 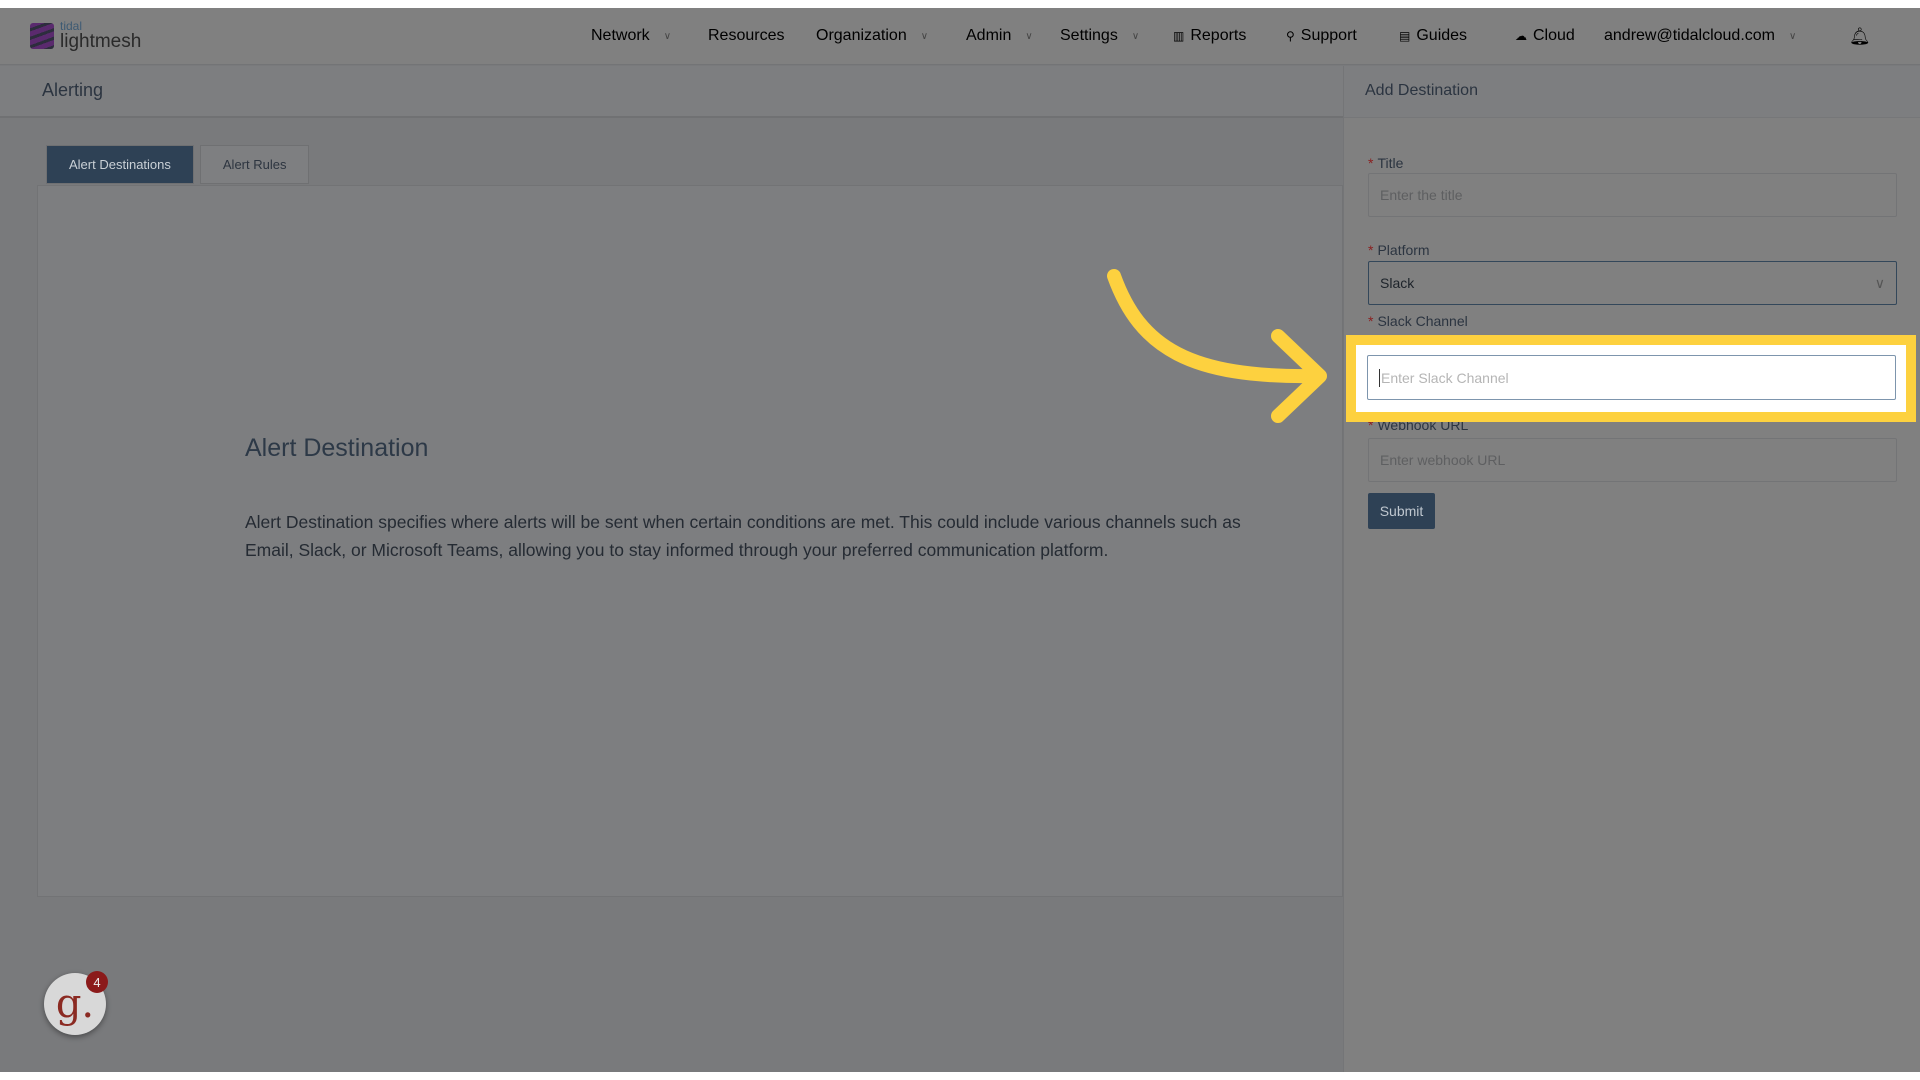 I want to click on nav-reports: ▥ Reports, so click(x=1209, y=36).